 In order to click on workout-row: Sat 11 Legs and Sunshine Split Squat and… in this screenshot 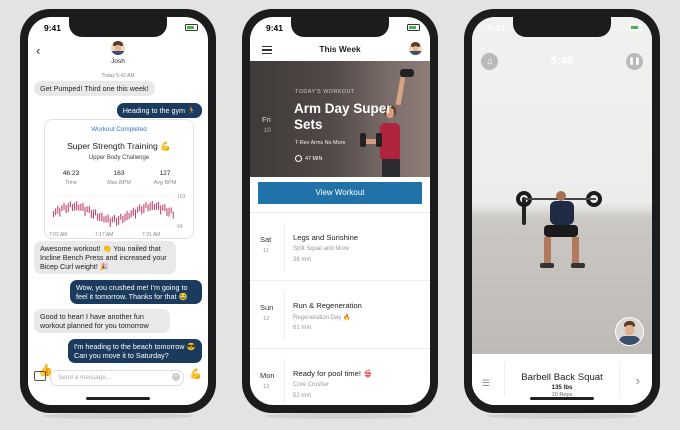, I will do `click(340, 246)`.